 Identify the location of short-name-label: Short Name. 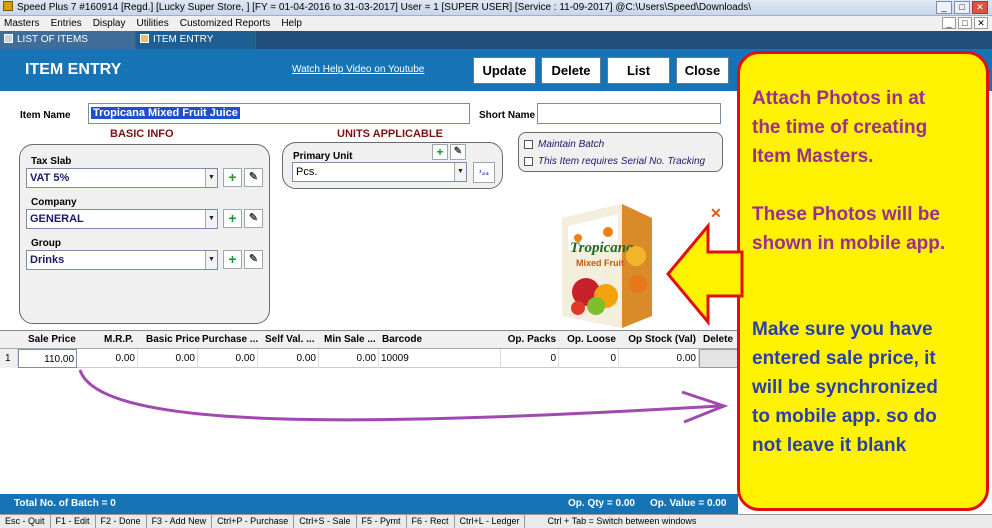
(507, 115).